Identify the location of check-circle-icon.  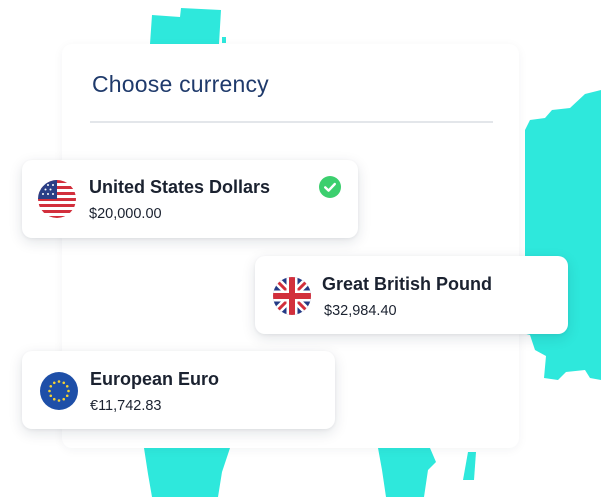
(330, 187).